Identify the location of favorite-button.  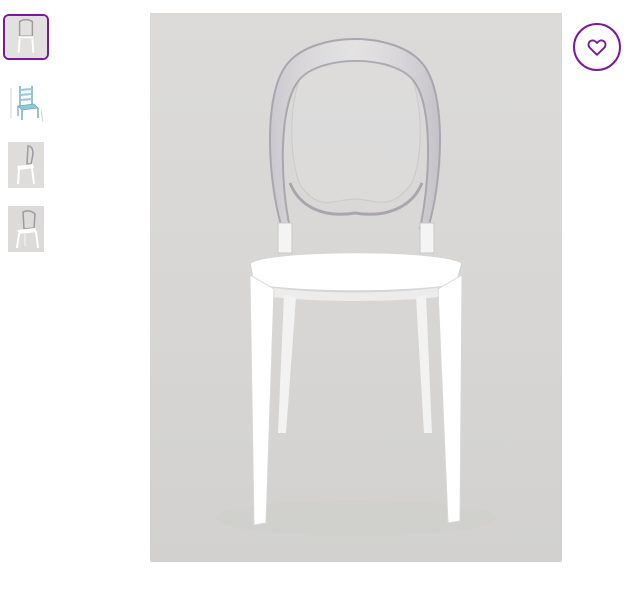
(597, 47).